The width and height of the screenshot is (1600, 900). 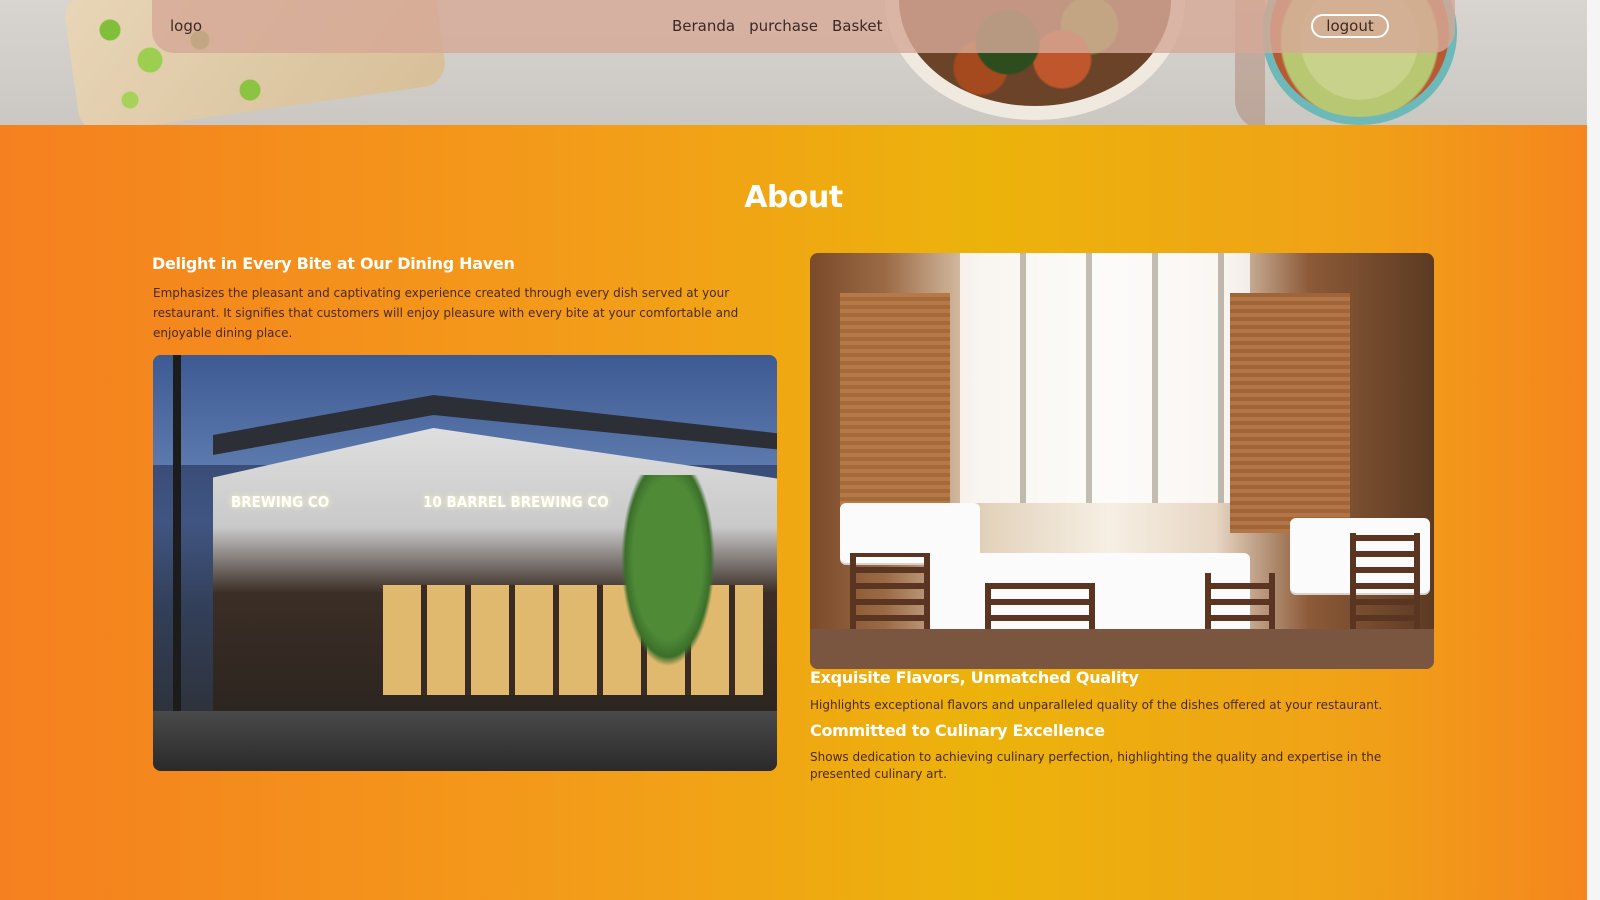 What do you see at coordinates (703, 26) in the screenshot?
I see `nav-item-beranda: Beranda` at bounding box center [703, 26].